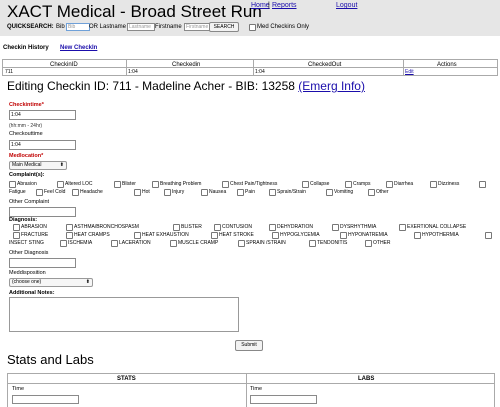  What do you see at coordinates (18, 389) in the screenshot?
I see `stats-time-label: Time` at bounding box center [18, 389].